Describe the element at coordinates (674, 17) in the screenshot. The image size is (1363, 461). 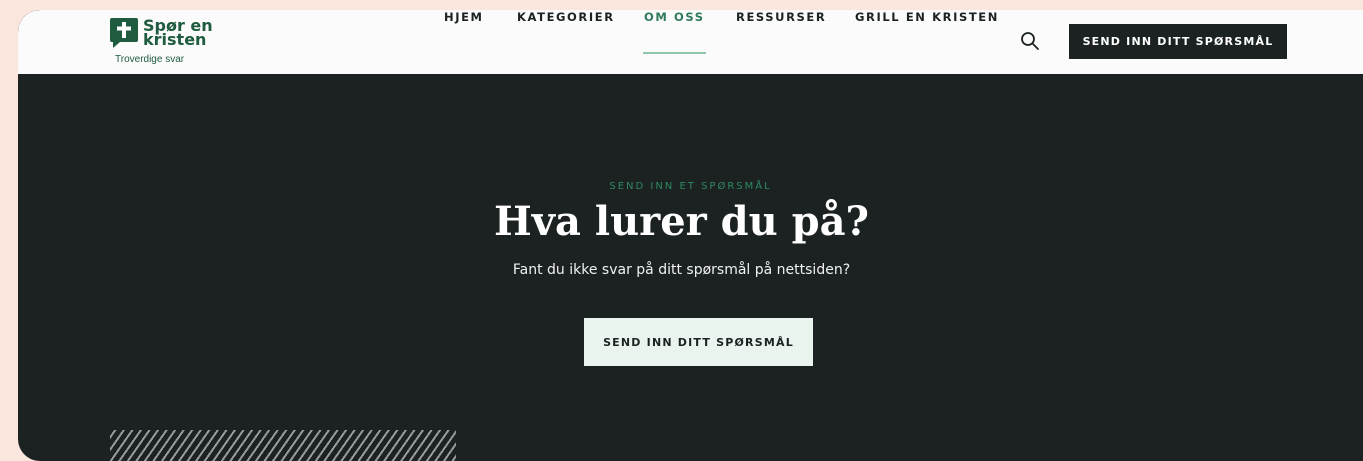
I see `nav-link-om-oss: OM OSS` at that location.